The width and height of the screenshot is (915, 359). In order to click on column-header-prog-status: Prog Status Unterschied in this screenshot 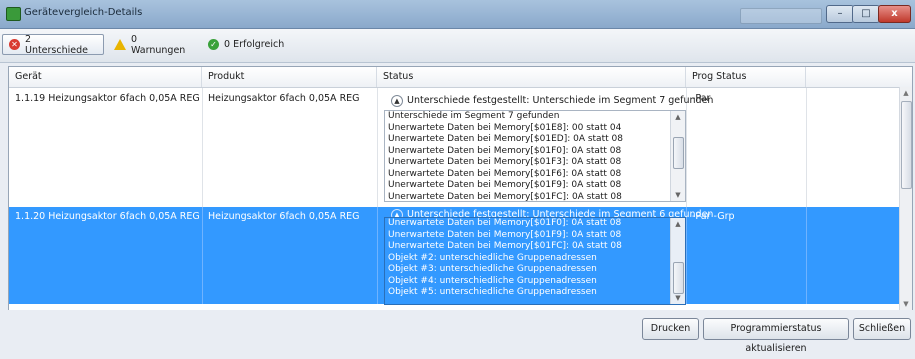, I will do `click(746, 84)`.